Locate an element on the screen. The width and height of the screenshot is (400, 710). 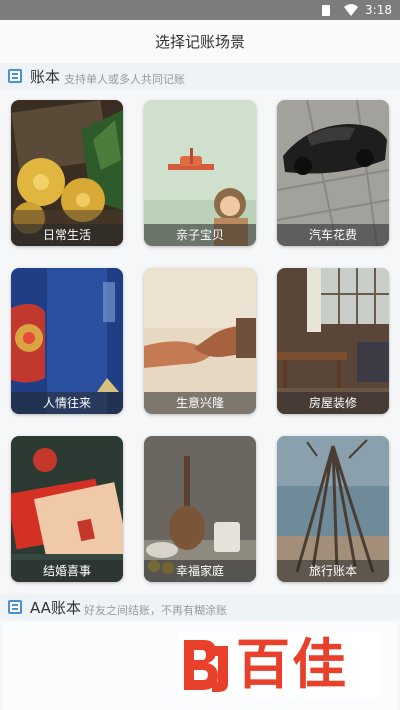
section-books-header: 账本 支持单人或多人共同记账 is located at coordinates (200, 76).